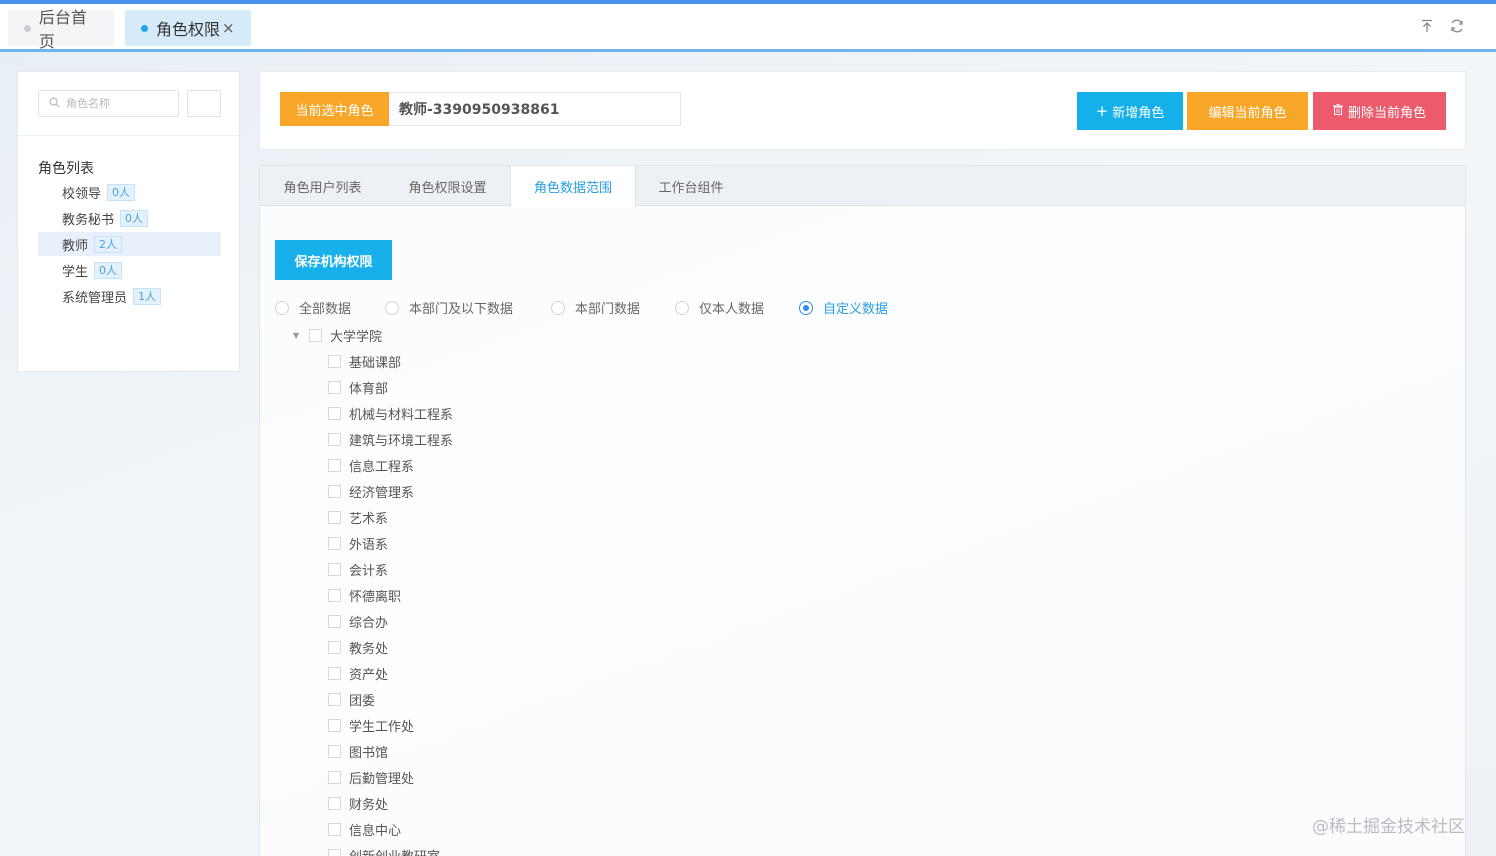  Describe the element at coordinates (75, 246) in the screenshot. I see `role-name: 教师` at that location.